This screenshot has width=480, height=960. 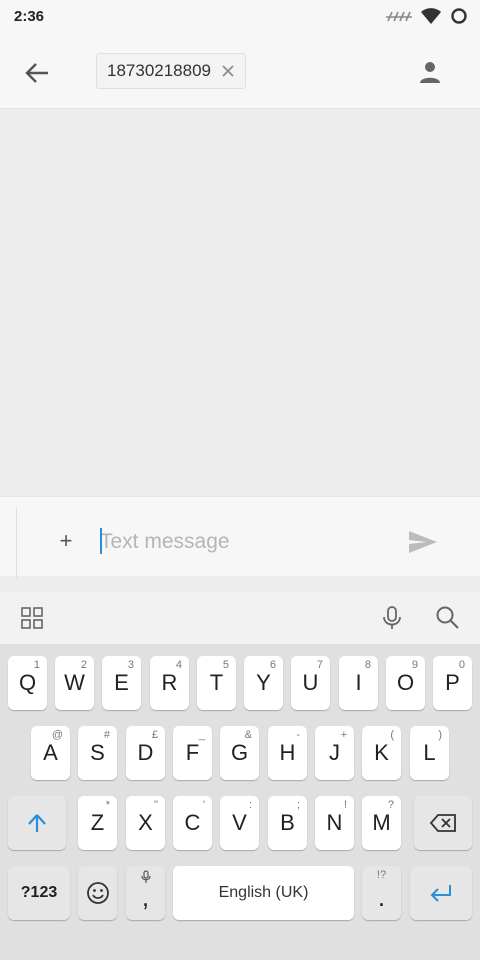 I want to click on emoji-icon, so click(x=97, y=893).